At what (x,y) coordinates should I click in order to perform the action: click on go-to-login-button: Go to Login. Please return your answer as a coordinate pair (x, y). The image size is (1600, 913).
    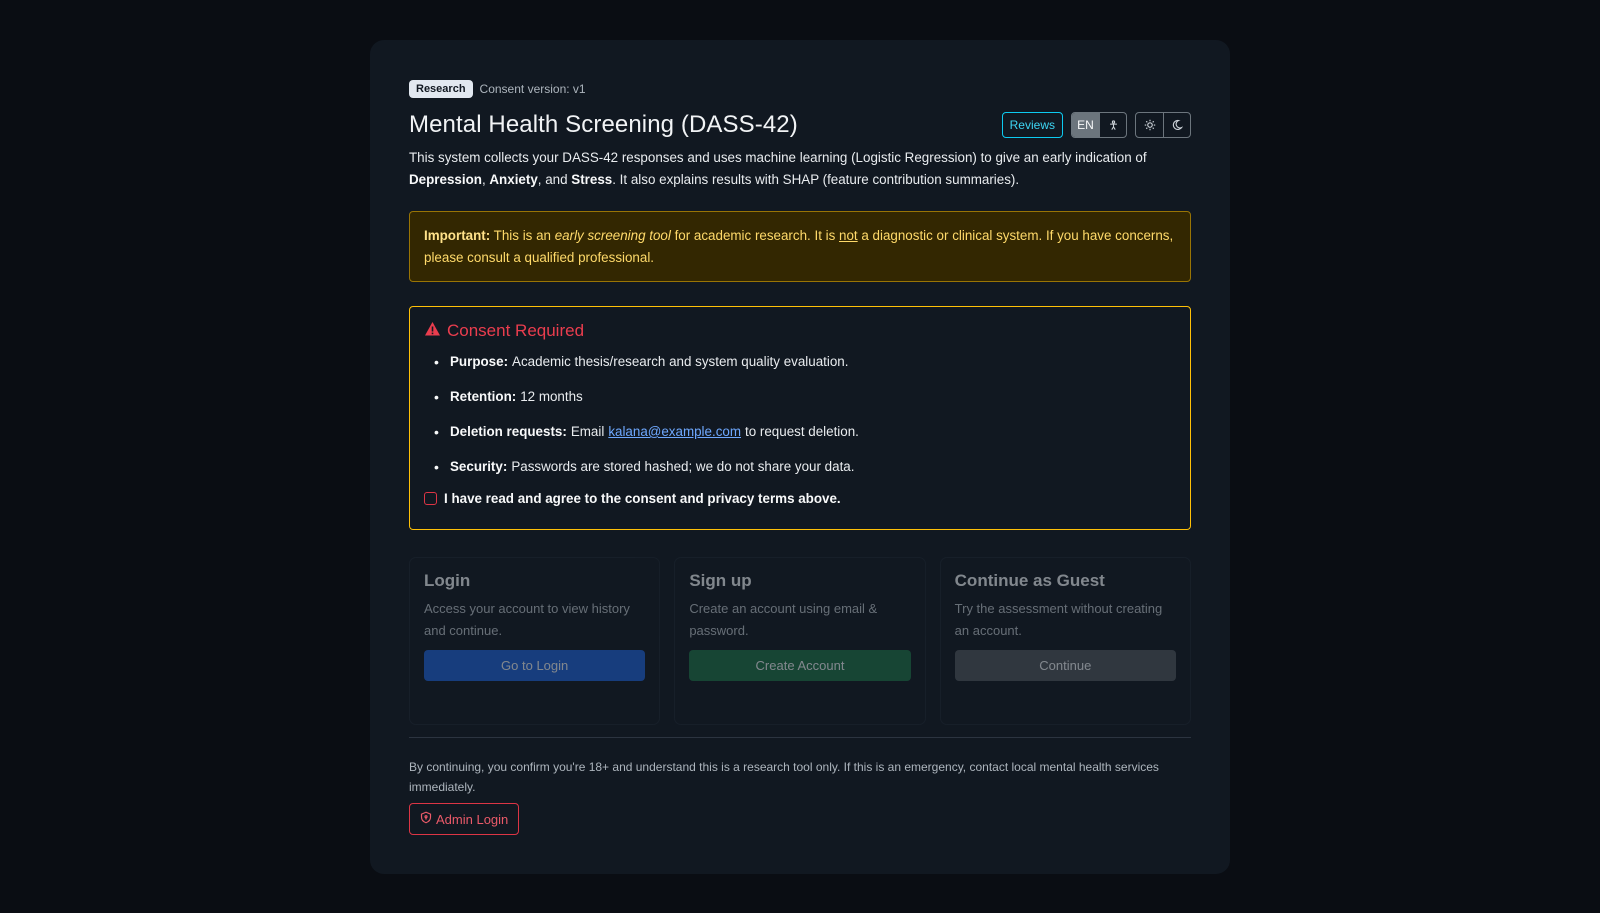
    Looking at the image, I should click on (535, 665).